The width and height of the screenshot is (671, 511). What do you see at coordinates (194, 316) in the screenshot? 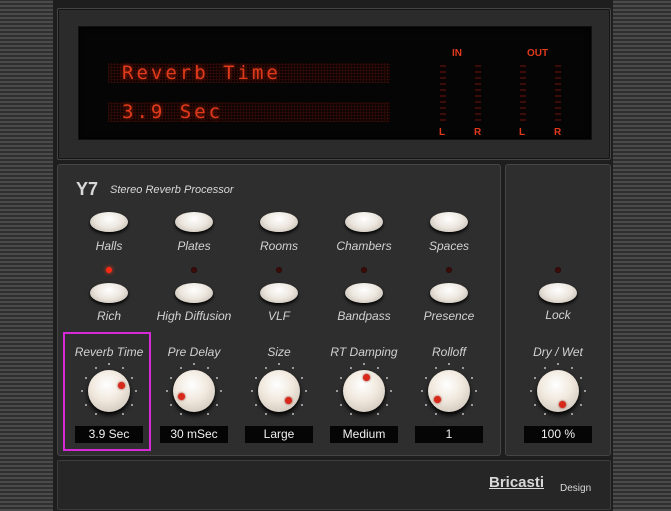
I see `high-diffusion-label: High Diffusion` at bounding box center [194, 316].